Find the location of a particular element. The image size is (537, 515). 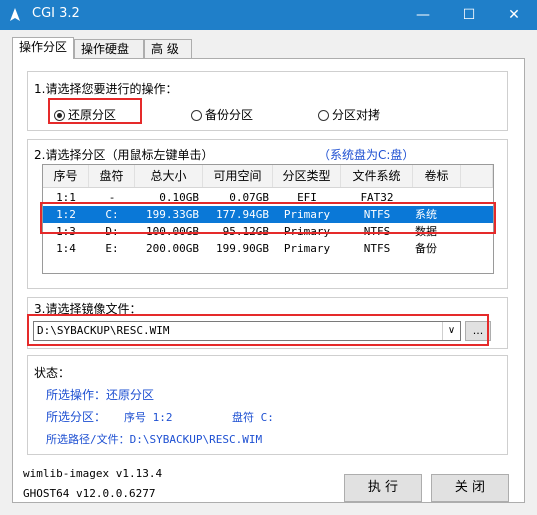

tab-disk: 操作硬盘 is located at coordinates (109, 48).